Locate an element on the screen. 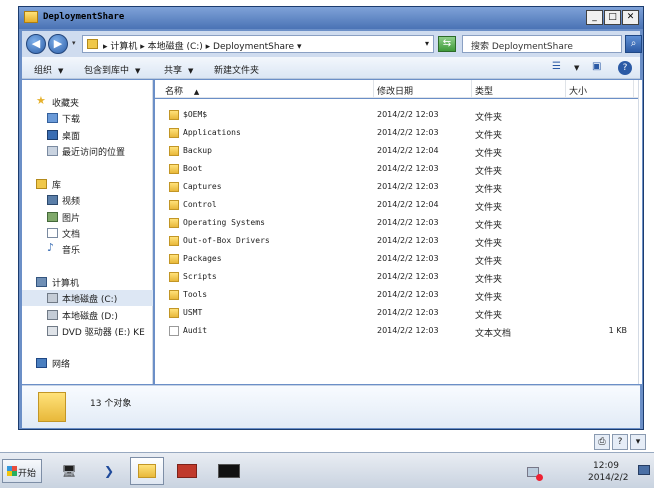 This screenshot has height=494, width=654. server-manager-icon: 🖥 is located at coordinates (69, 471).